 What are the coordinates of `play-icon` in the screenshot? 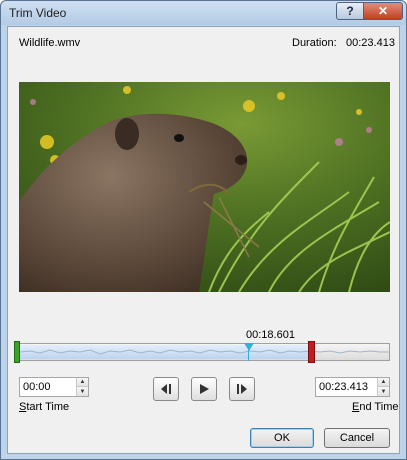 It's located at (204, 389).